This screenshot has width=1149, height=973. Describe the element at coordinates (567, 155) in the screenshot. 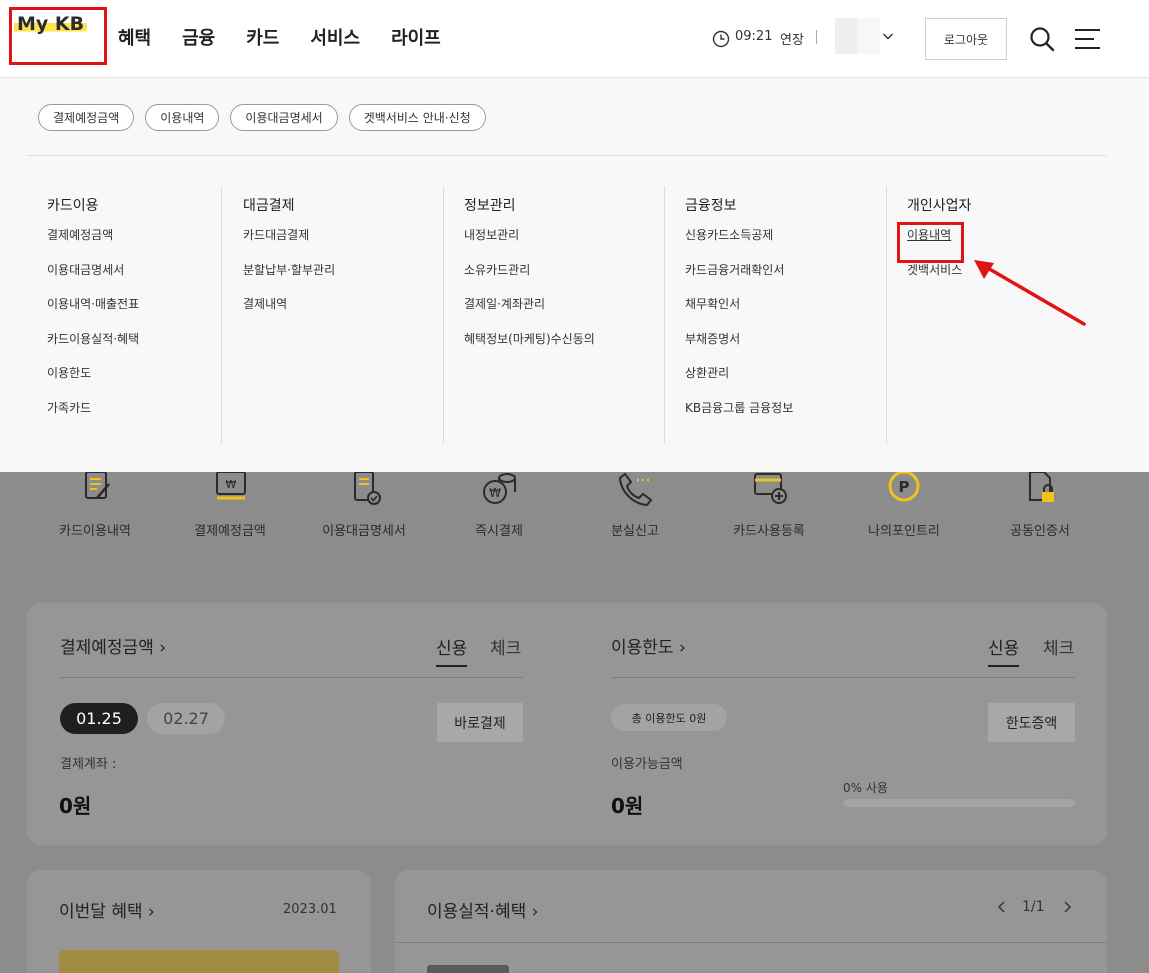

I see `menu-divider` at that location.